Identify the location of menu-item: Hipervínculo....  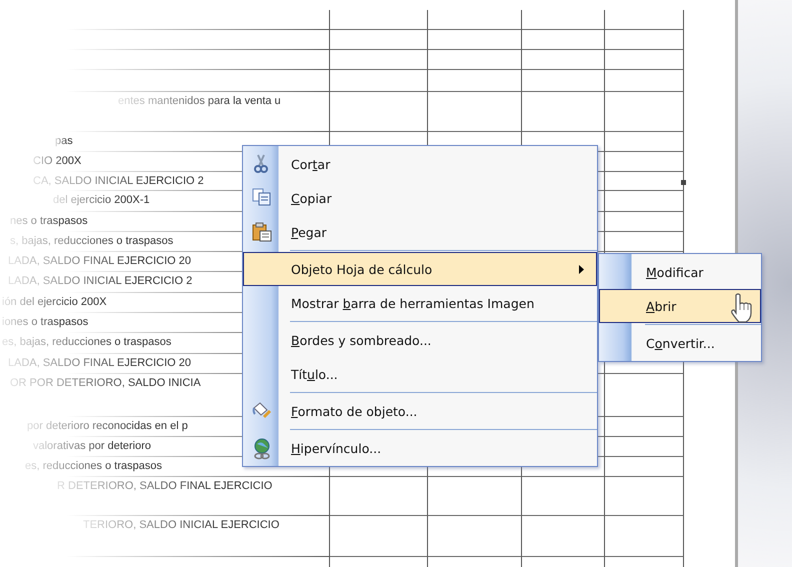
(420, 448).